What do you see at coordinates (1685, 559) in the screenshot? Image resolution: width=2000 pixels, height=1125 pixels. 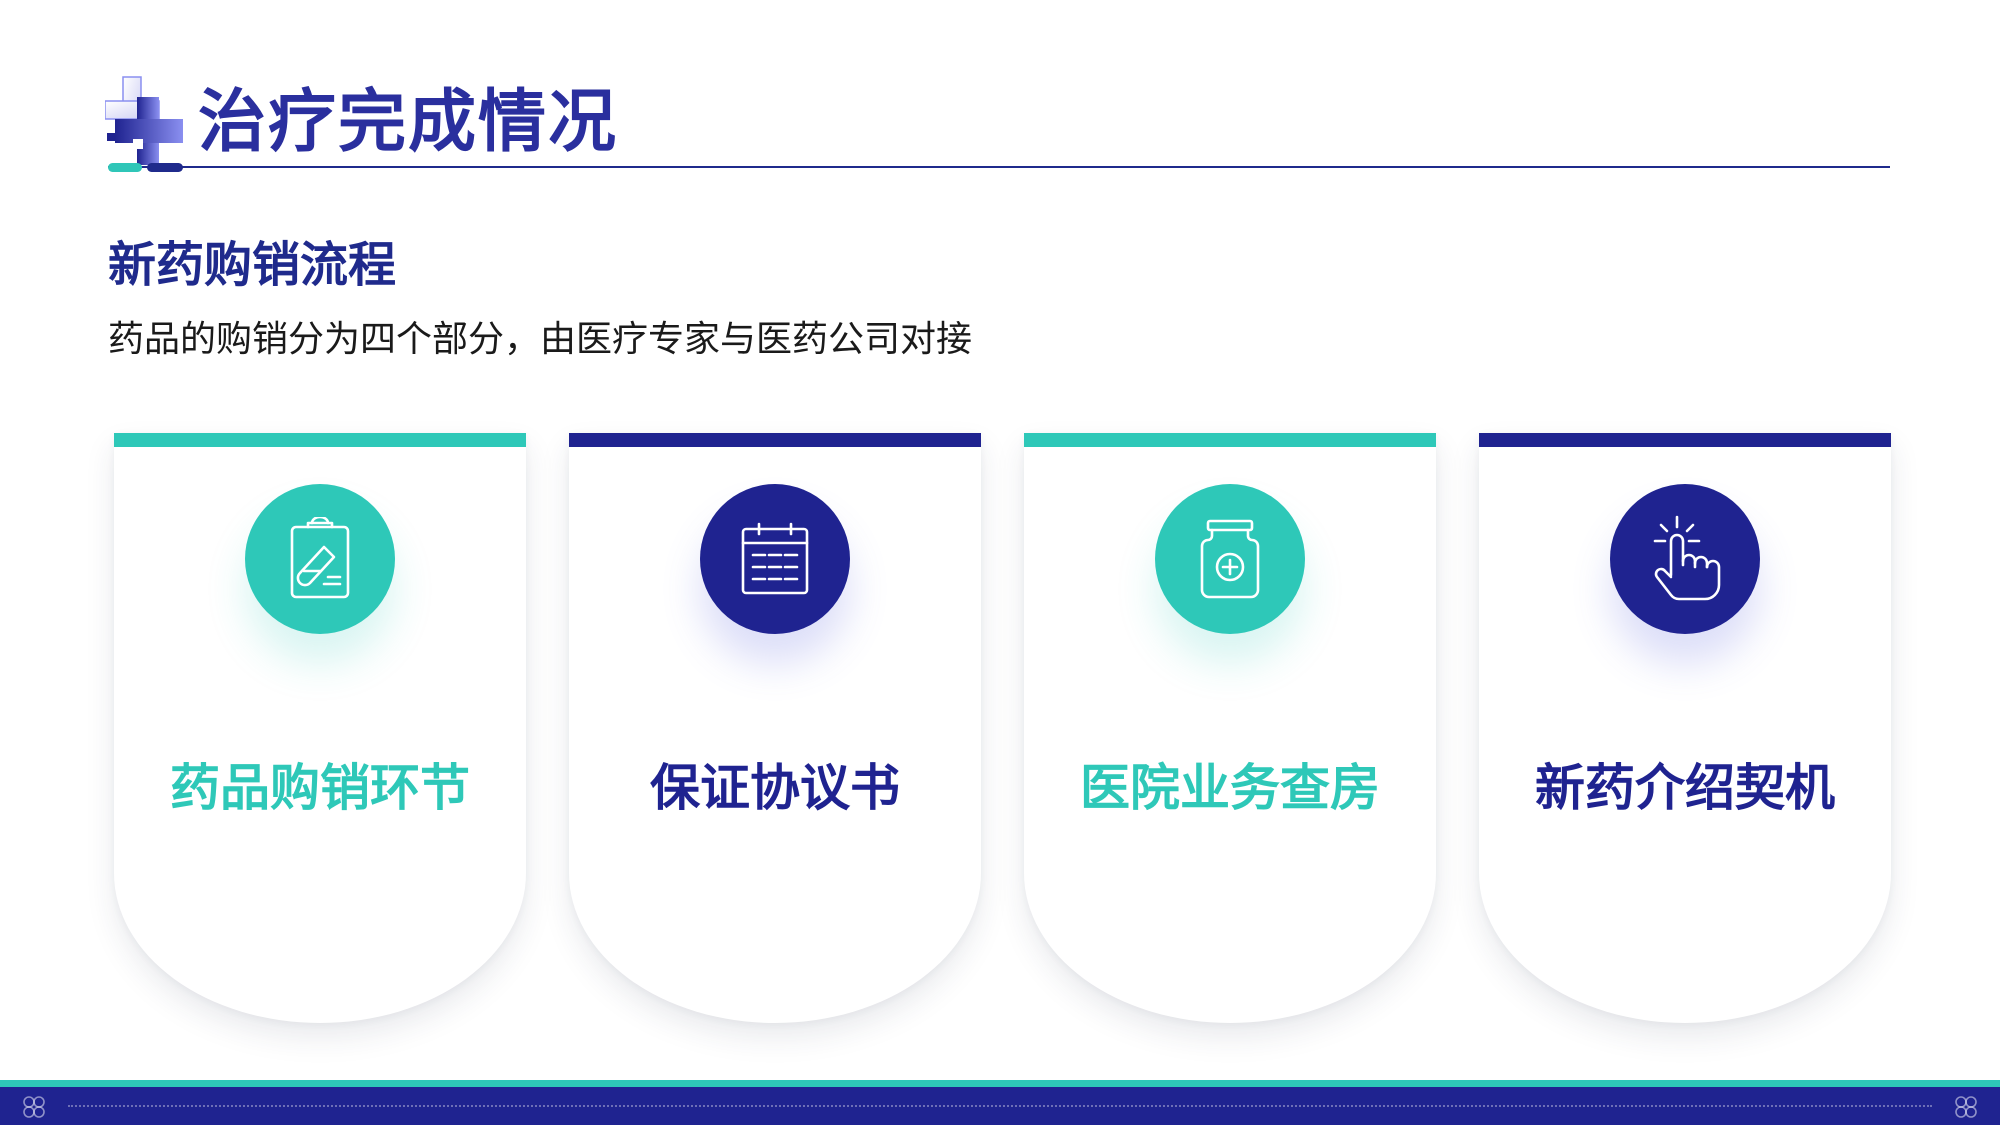 I see `pointer-hand-icon` at bounding box center [1685, 559].